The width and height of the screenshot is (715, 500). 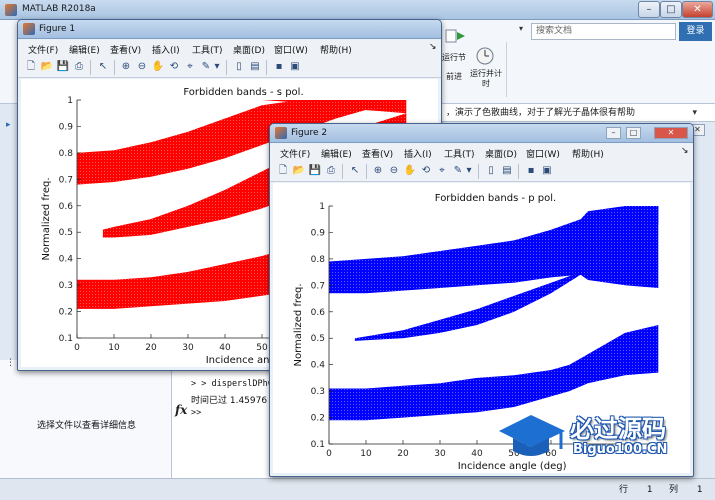 I want to click on close-button: ✕, so click(x=697, y=9).